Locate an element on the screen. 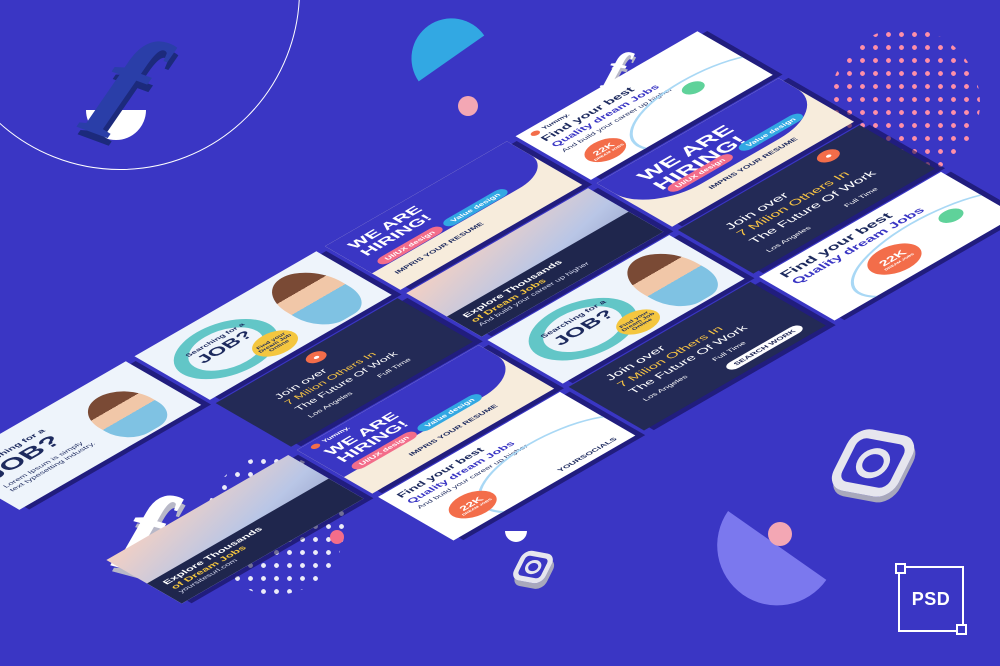 The width and height of the screenshot is (1000, 666). explore-url: yoursitesurl.com is located at coordinates (208, 575).